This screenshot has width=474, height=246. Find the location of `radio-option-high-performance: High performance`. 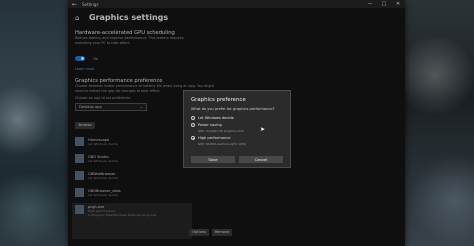

radio-option-high-performance: High performance is located at coordinates (237, 138).